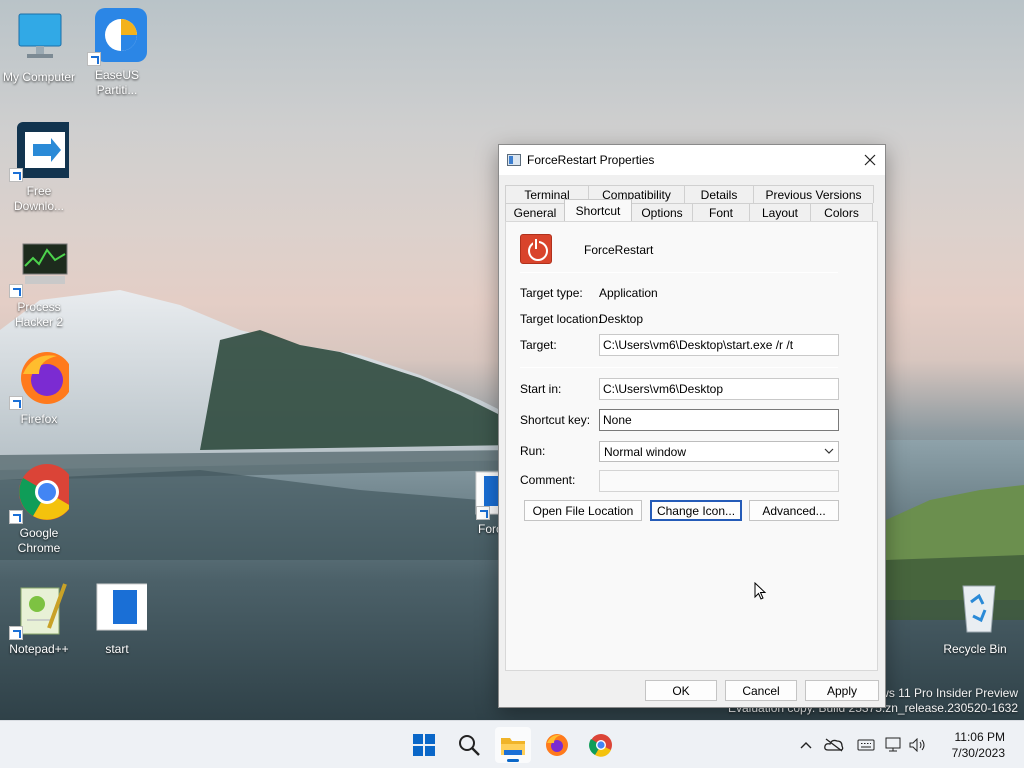  I want to click on start-icon, so click(424, 745).